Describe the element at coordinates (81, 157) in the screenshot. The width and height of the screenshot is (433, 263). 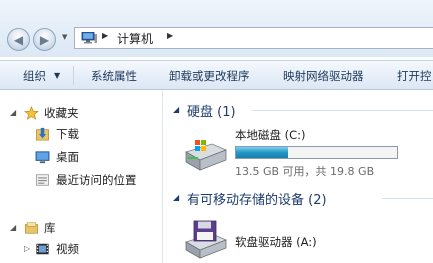
I see `nav-item-desktop: 桌面` at that location.